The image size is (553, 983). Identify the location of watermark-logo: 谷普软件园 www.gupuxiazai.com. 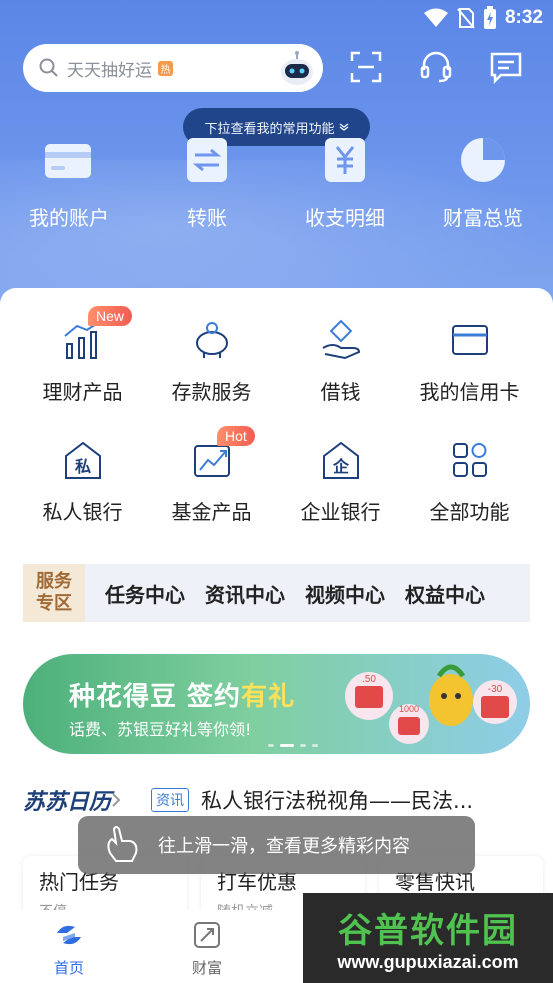
(428, 938).